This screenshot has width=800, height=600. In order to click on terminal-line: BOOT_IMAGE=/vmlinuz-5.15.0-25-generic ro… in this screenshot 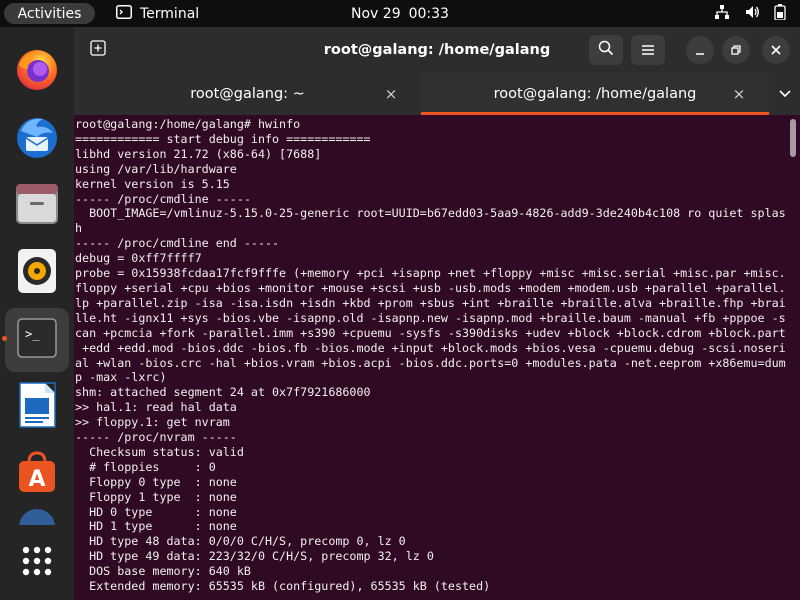, I will do `click(430, 213)`.